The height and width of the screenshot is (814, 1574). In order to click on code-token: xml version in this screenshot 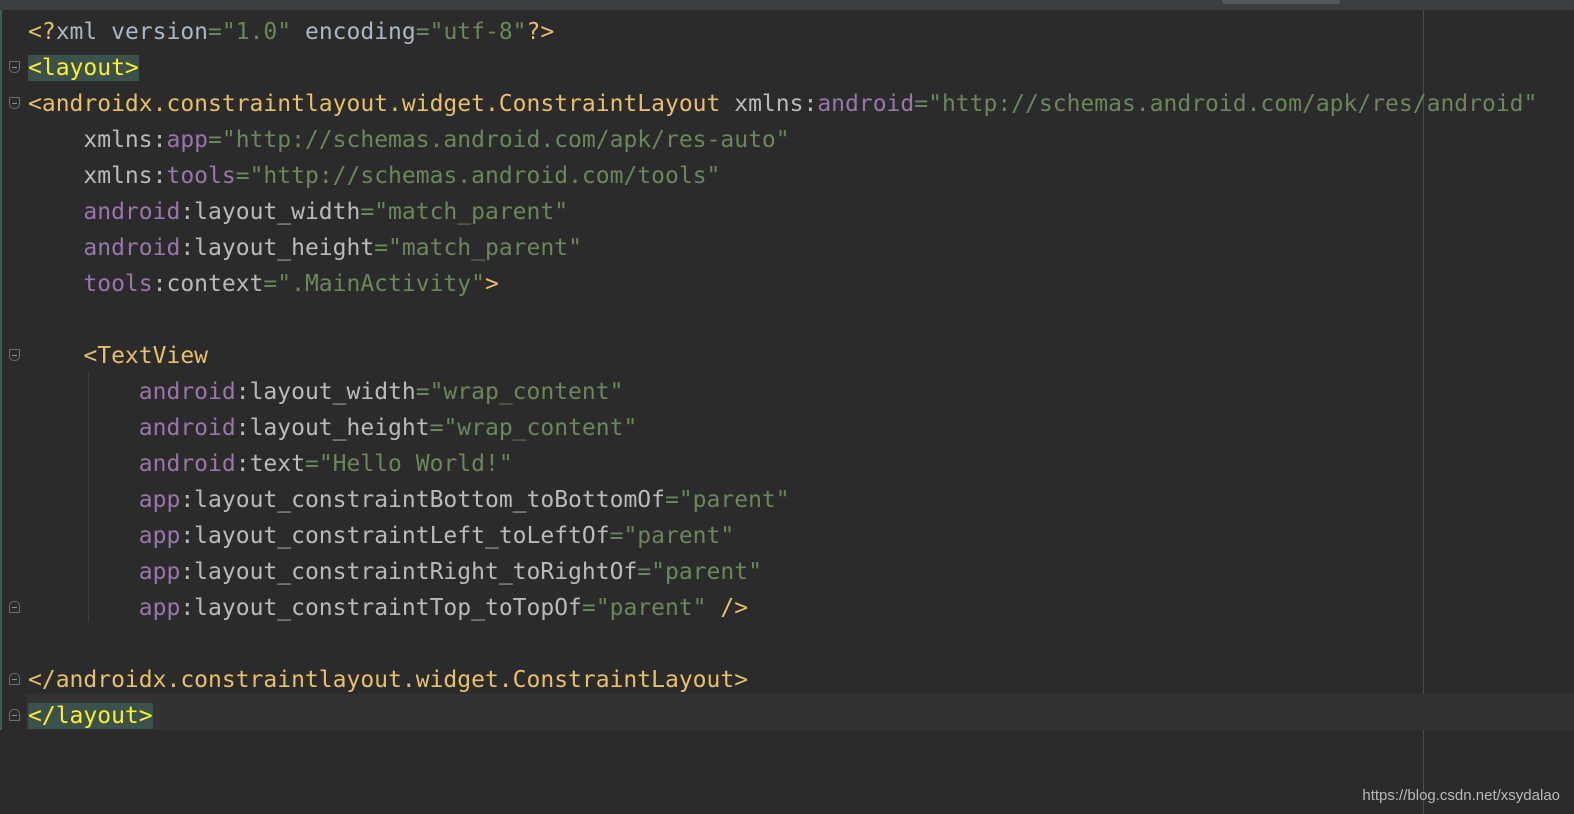, I will do `click(132, 32)`.